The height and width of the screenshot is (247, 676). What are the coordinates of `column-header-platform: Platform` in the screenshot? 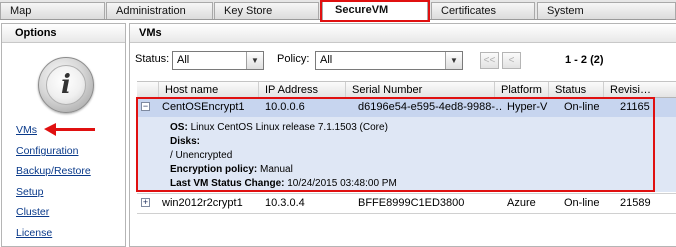 It's located at (521, 90).